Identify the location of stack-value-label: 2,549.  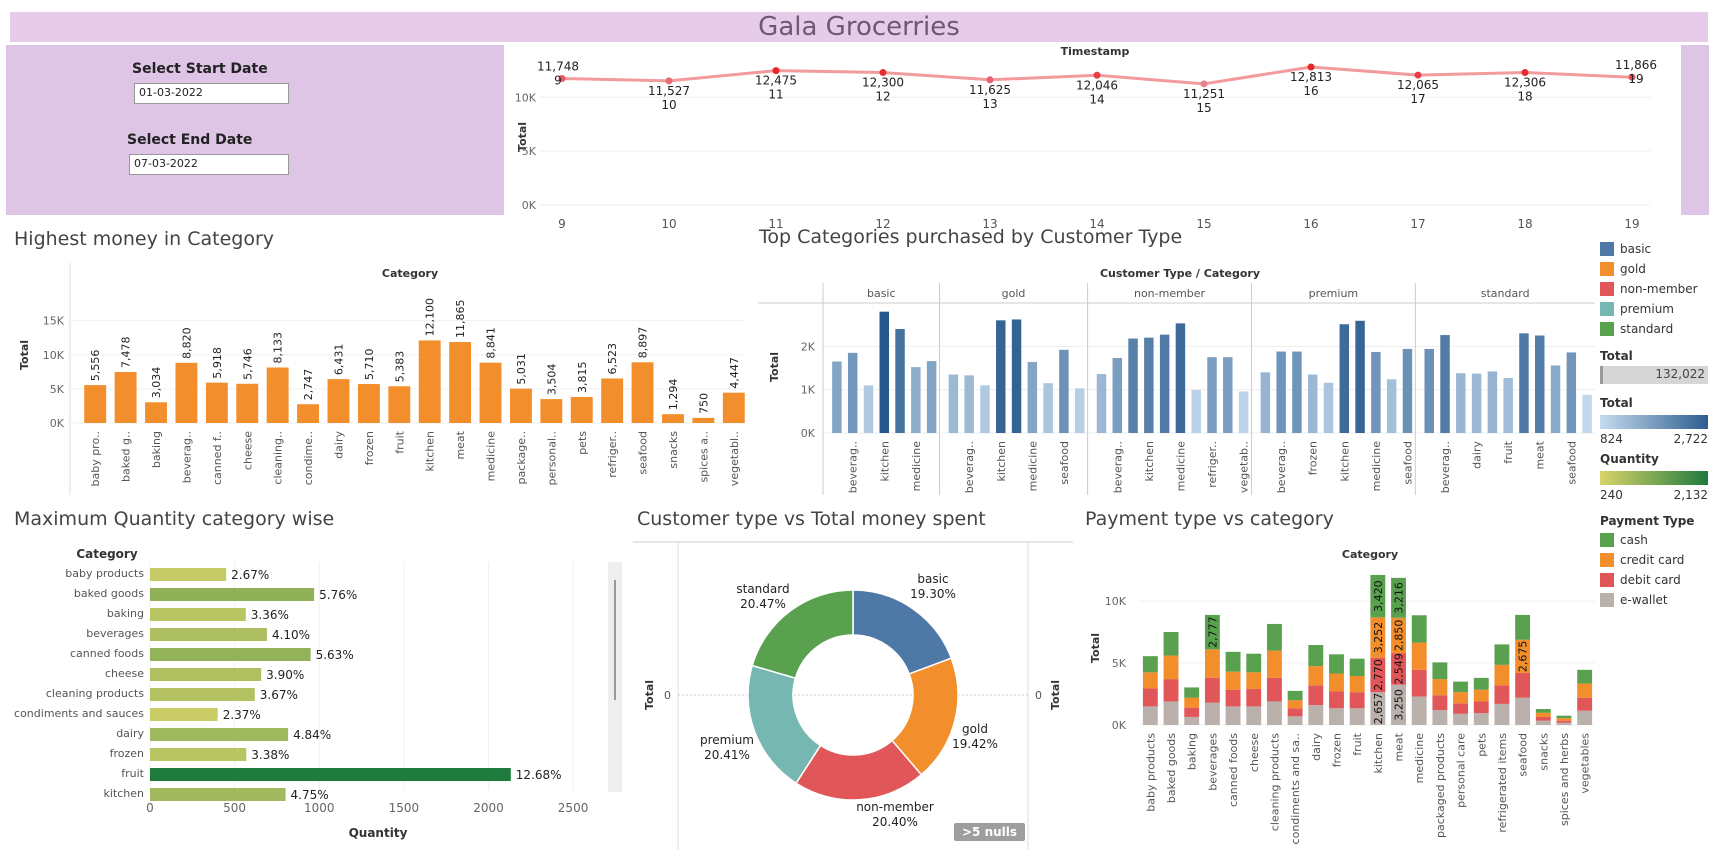
(1399, 669).